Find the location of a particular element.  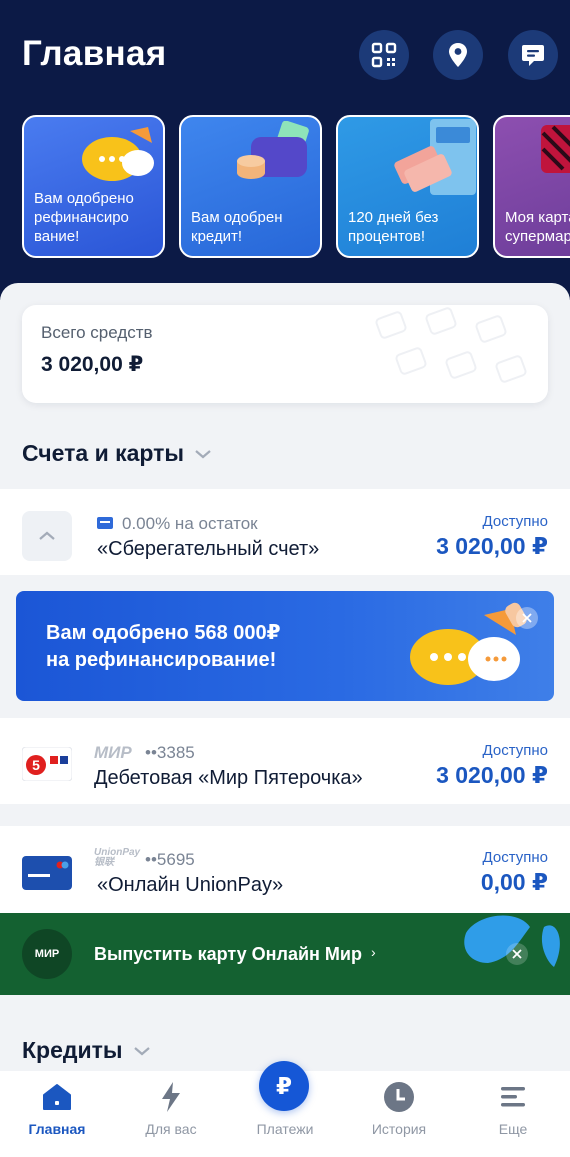

menu-icon is located at coordinates (513, 1097).